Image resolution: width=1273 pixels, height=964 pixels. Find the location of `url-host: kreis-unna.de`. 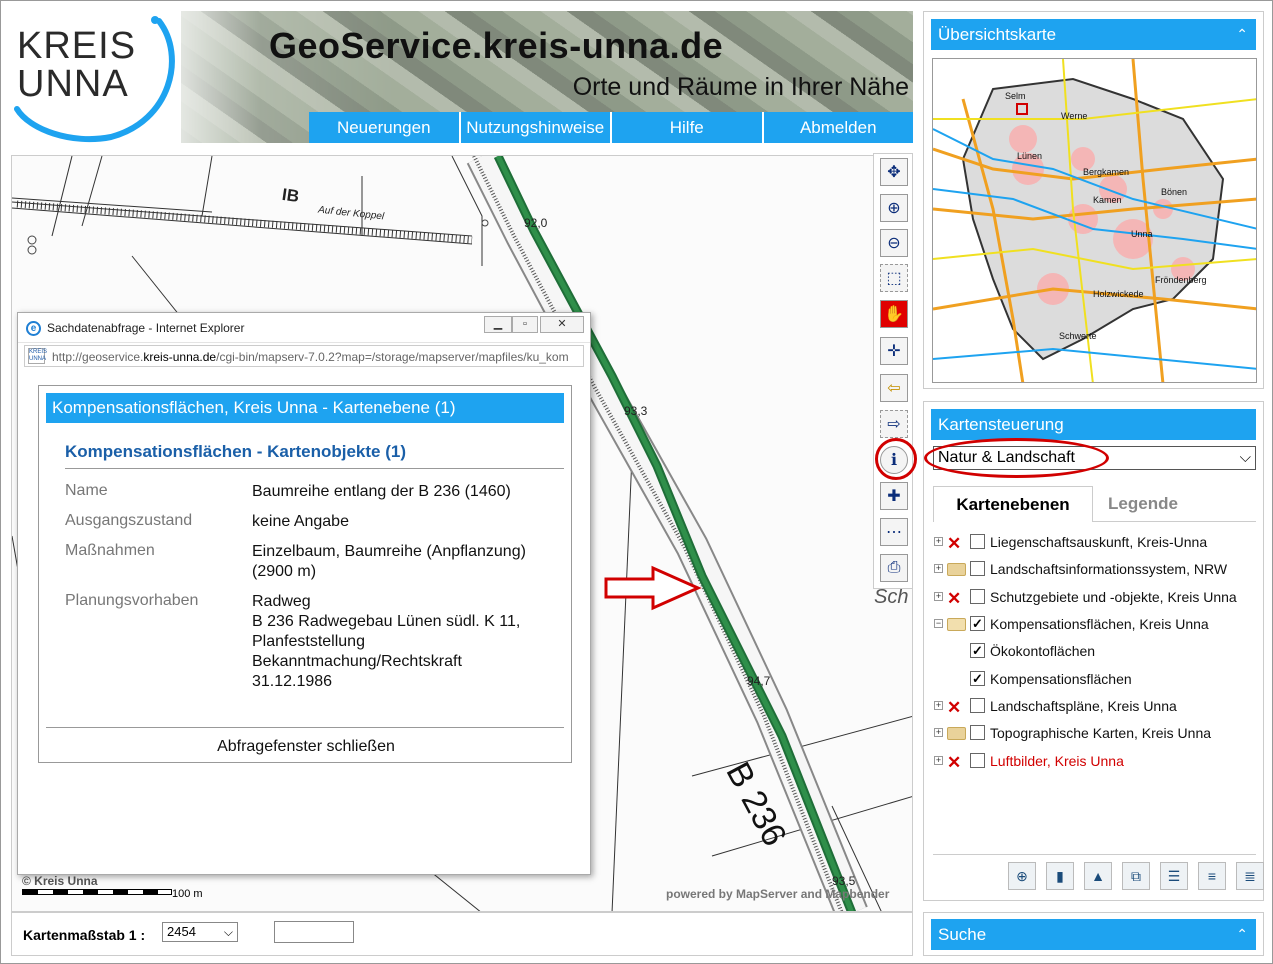

url-host: kreis-unna.de is located at coordinates (180, 357).